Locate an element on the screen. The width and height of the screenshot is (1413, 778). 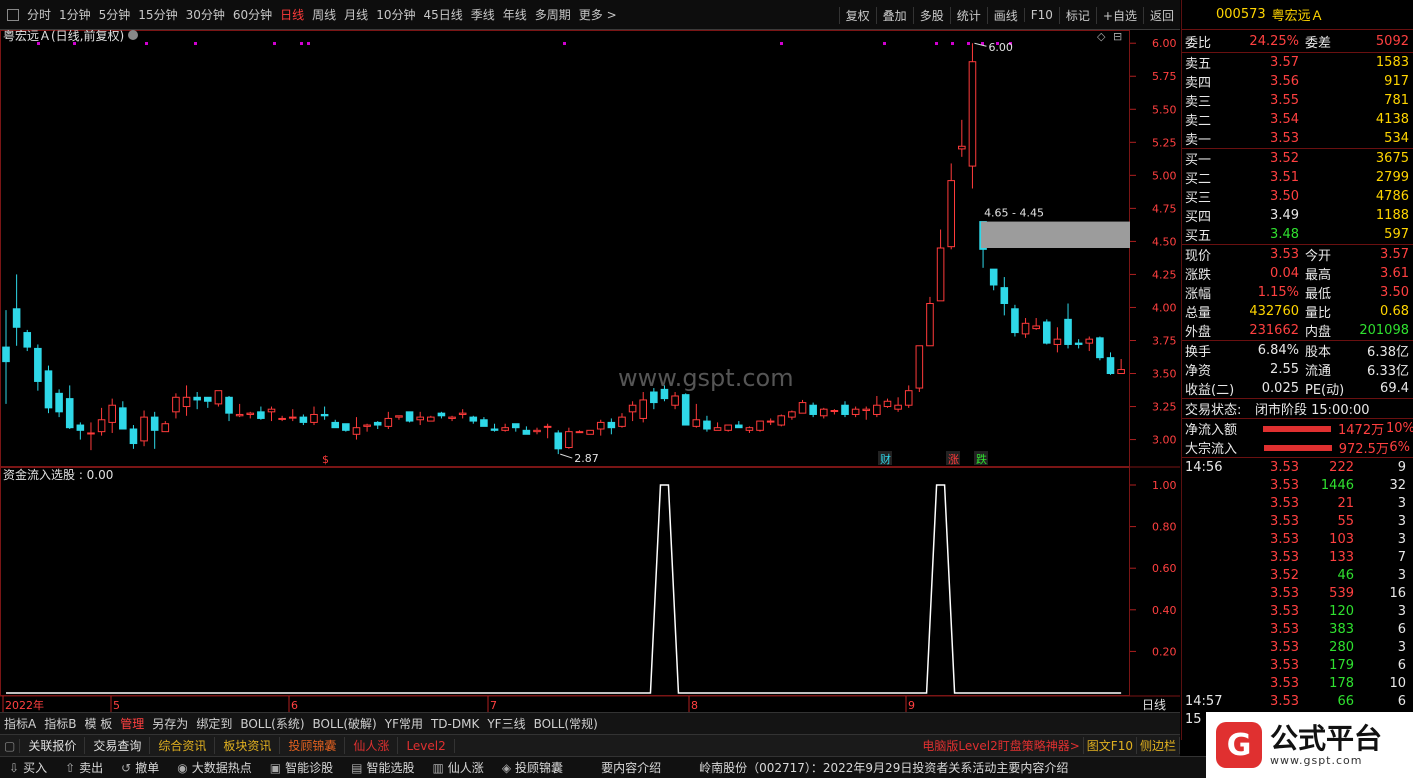
buy-price: 3.48 is located at coordinates (1284, 234).